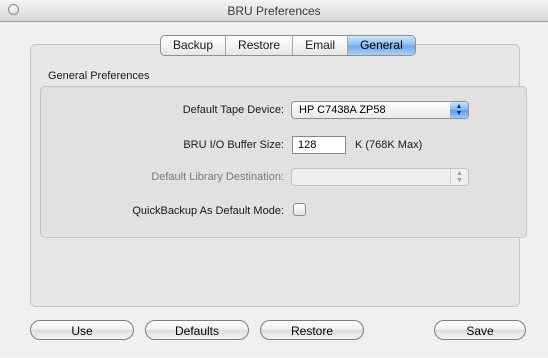  I want to click on tab-restore: Restore, so click(260, 45).